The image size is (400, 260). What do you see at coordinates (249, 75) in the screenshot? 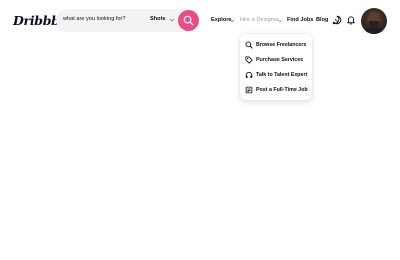
I see `headphones-icon` at bounding box center [249, 75].